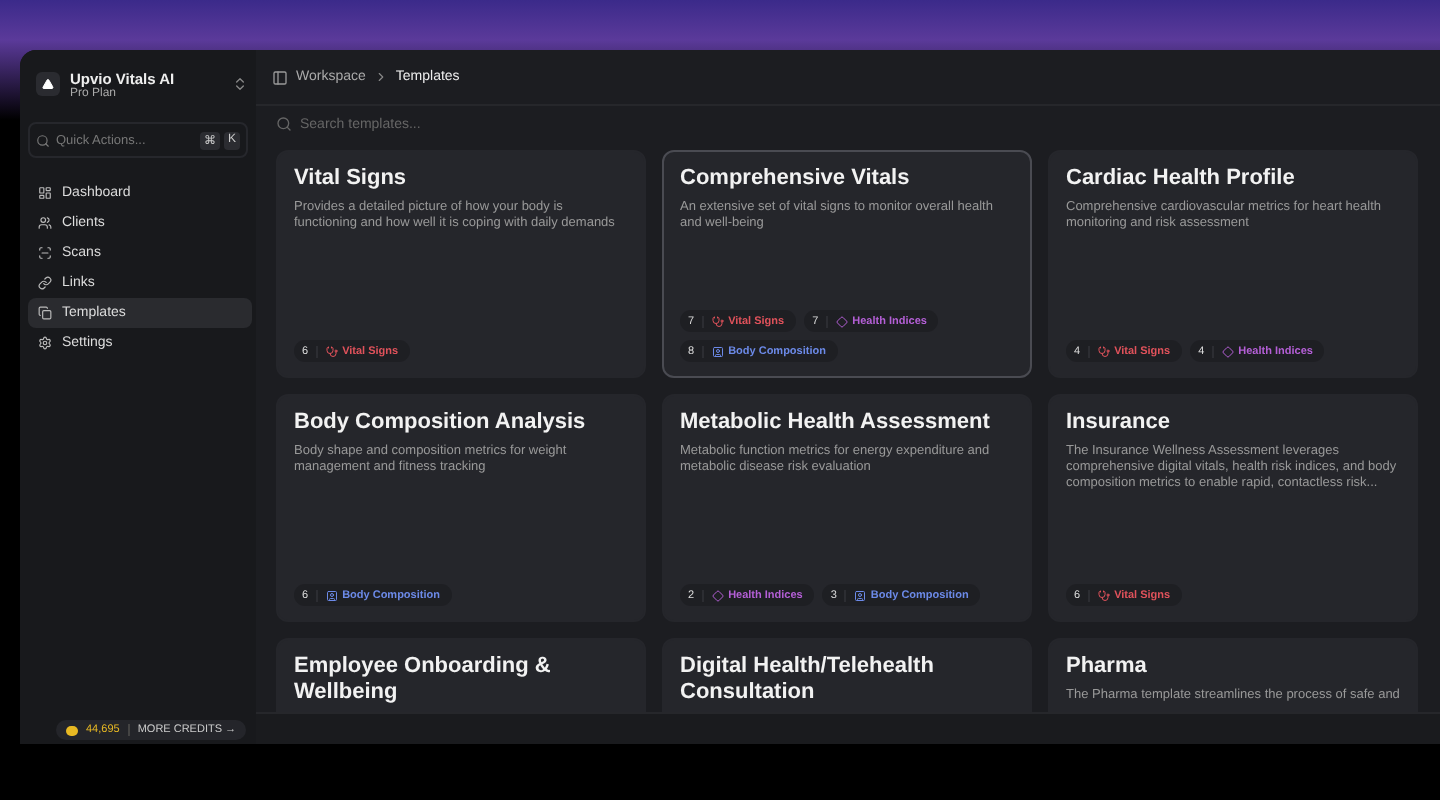 This screenshot has width=1440, height=800. What do you see at coordinates (45, 223) in the screenshot?
I see `users-icon` at bounding box center [45, 223].